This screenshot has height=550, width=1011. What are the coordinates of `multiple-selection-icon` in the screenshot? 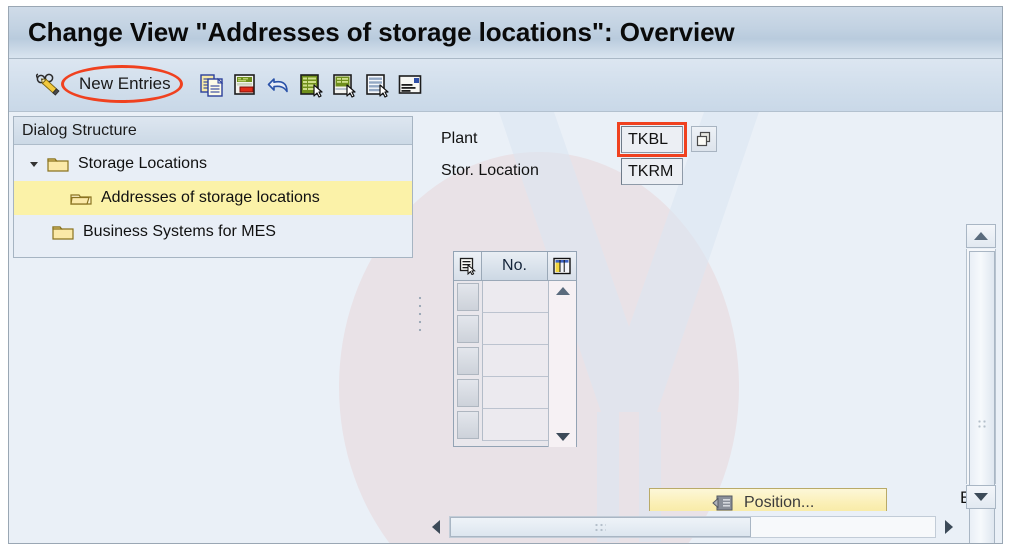 It's located at (703, 139).